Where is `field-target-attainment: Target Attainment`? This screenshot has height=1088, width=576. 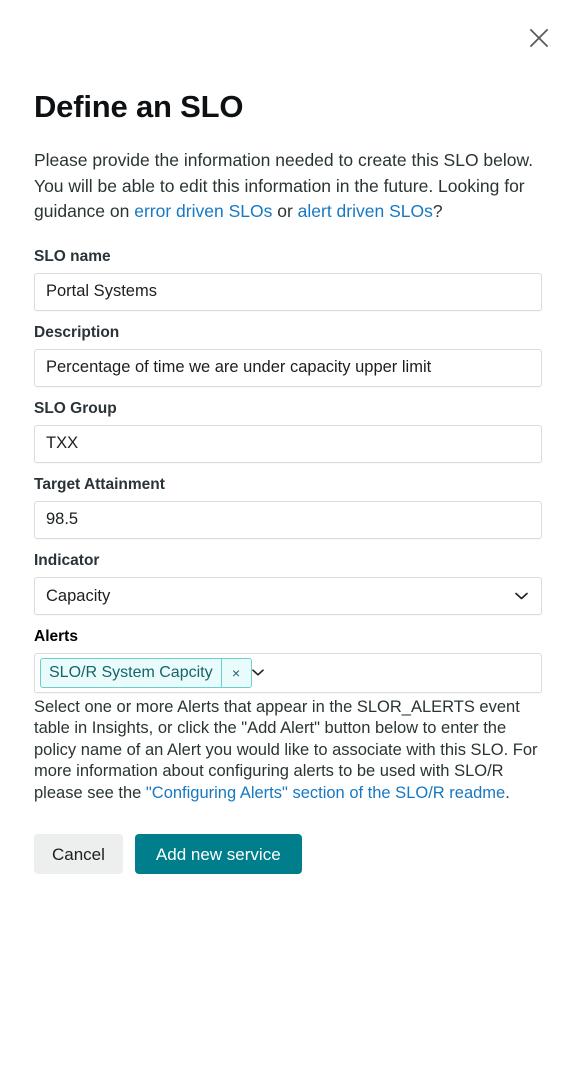 field-target-attainment: Target Attainment is located at coordinates (288, 507).